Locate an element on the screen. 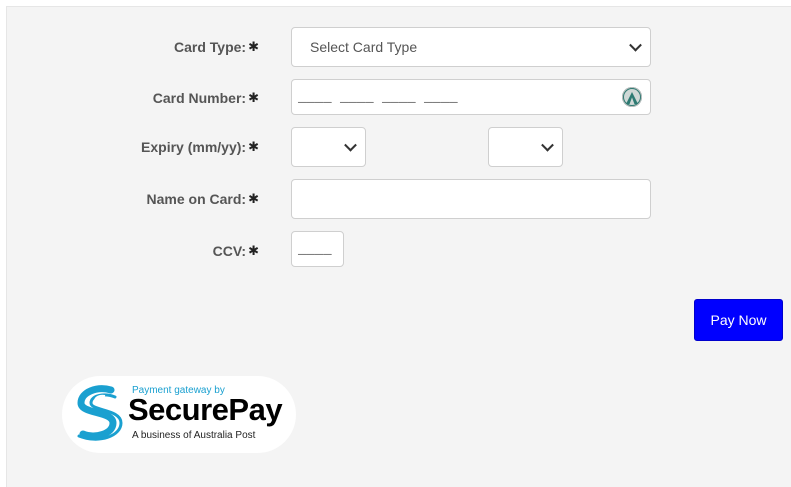 The image size is (791, 487). pay-now-button: Pay Now is located at coordinates (738, 320).